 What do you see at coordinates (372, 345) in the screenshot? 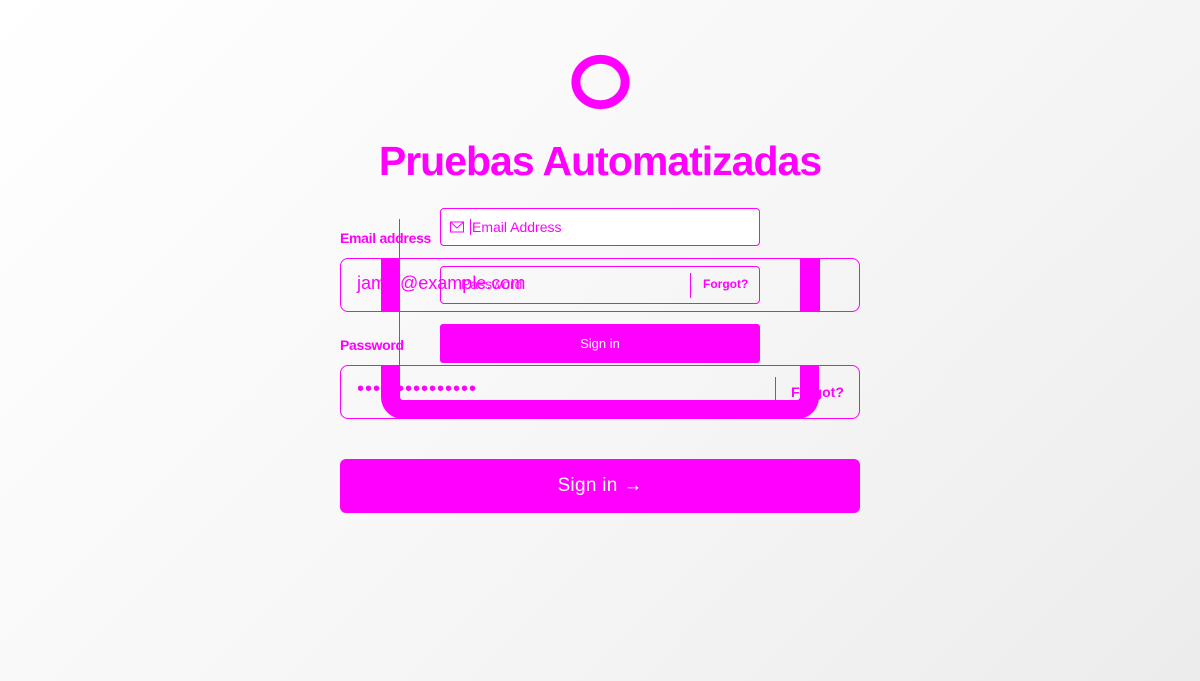
I see `password-label: Password` at bounding box center [372, 345].